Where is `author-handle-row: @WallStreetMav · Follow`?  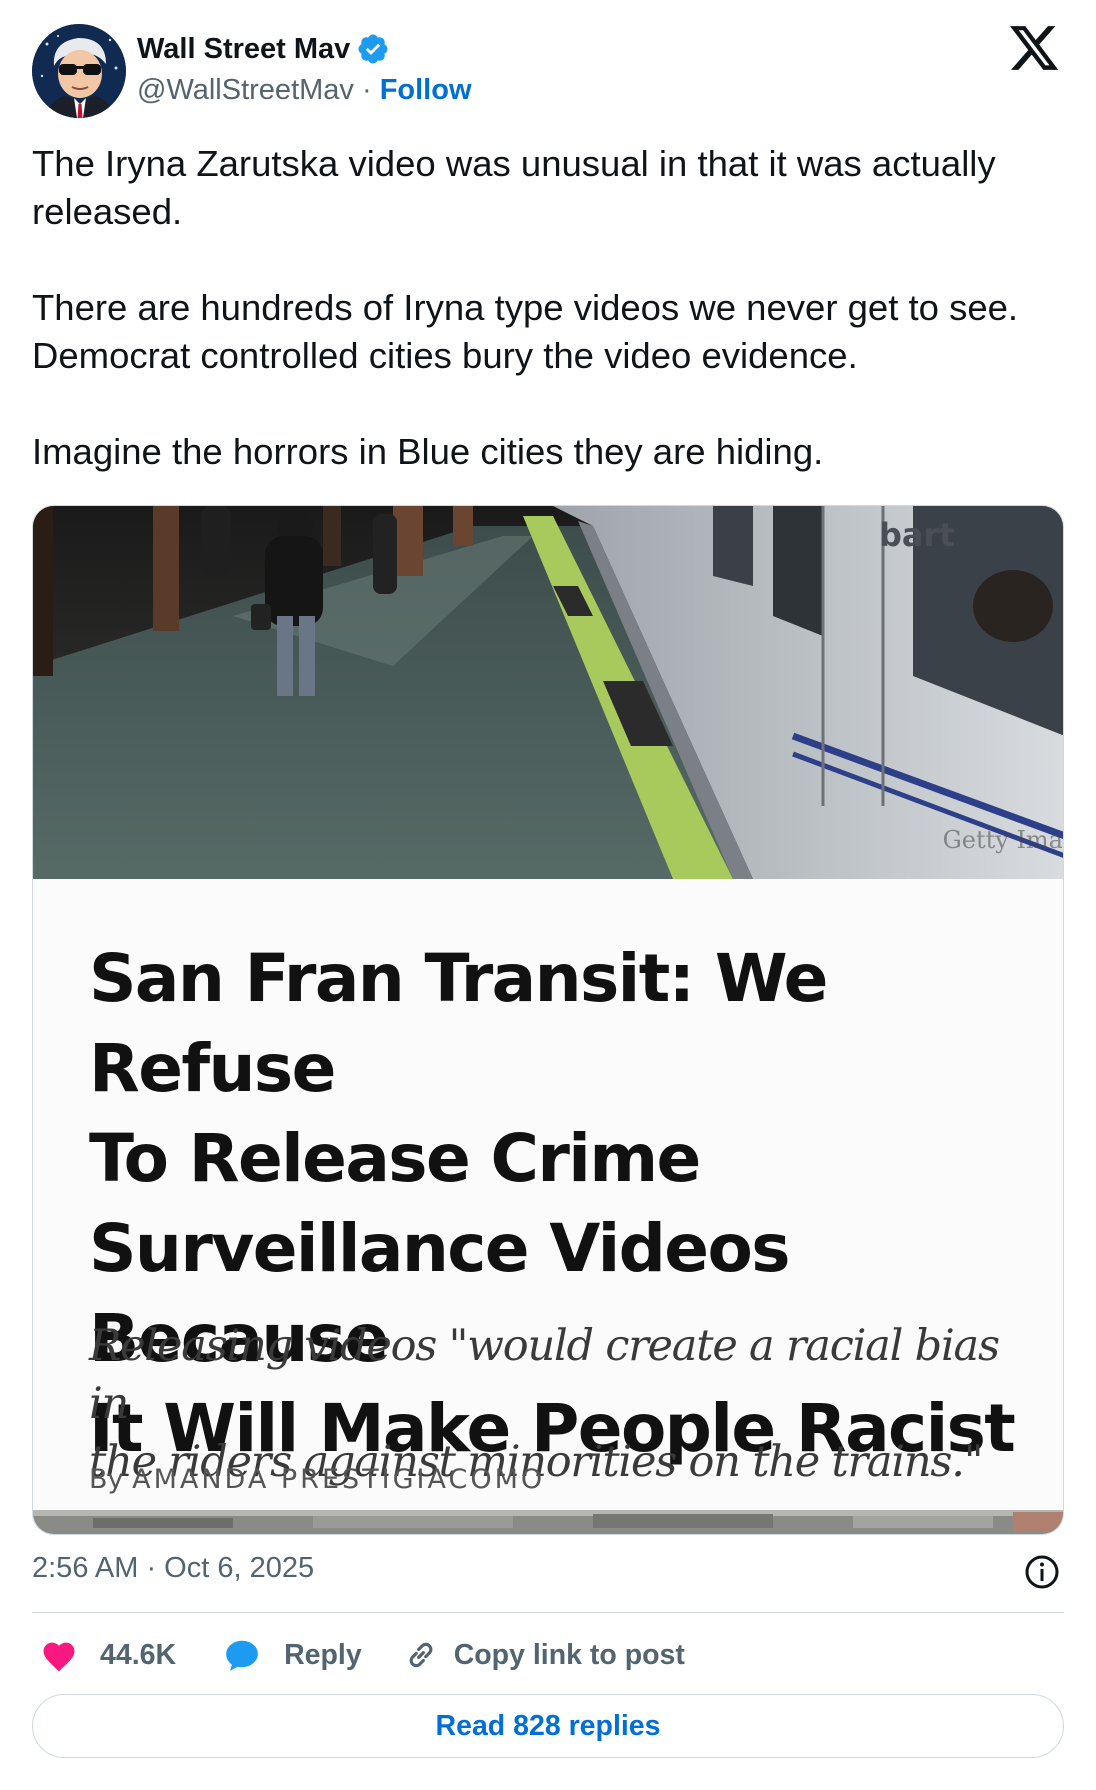
author-handle-row: @WallStreetMav · Follow is located at coordinates (304, 90).